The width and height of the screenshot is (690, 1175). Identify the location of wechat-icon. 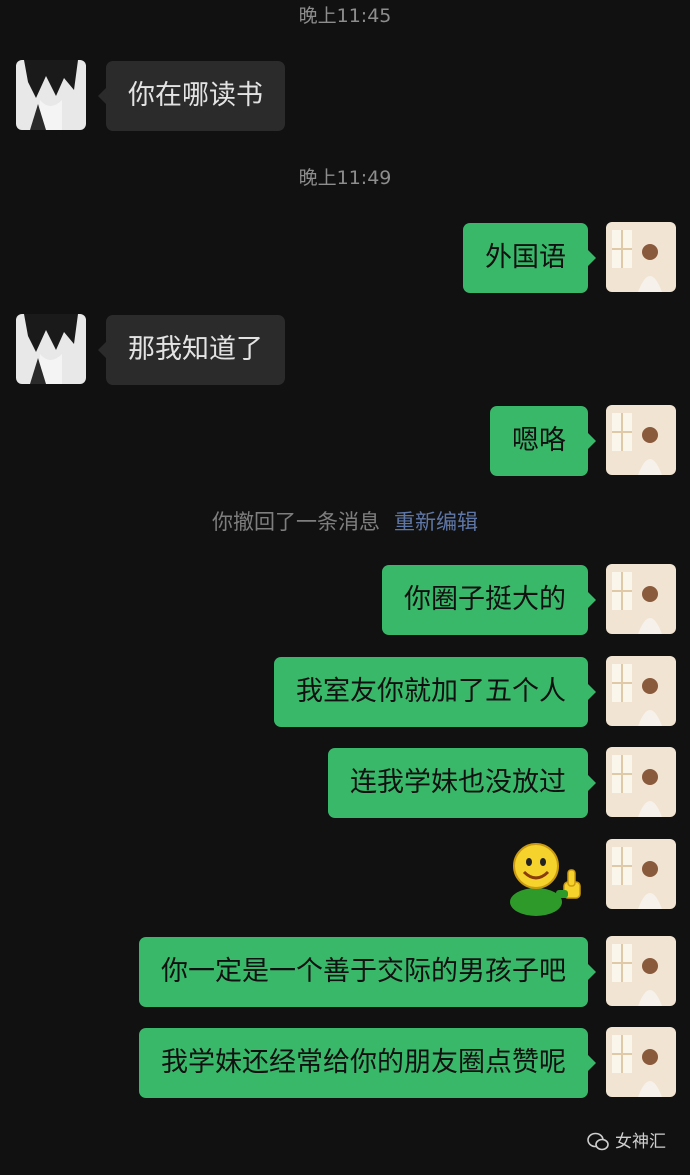
(598, 1141).